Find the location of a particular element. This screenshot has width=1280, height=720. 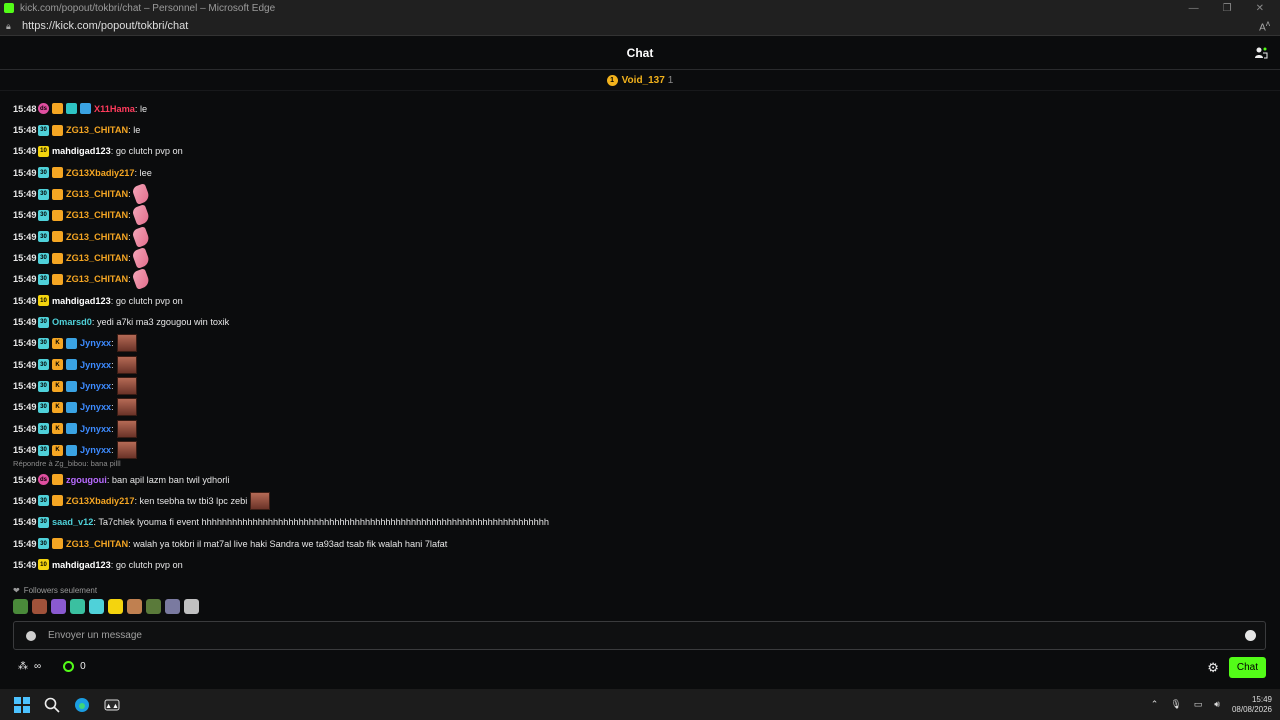

close-icon: ✕ is located at coordinates (1260, 8).